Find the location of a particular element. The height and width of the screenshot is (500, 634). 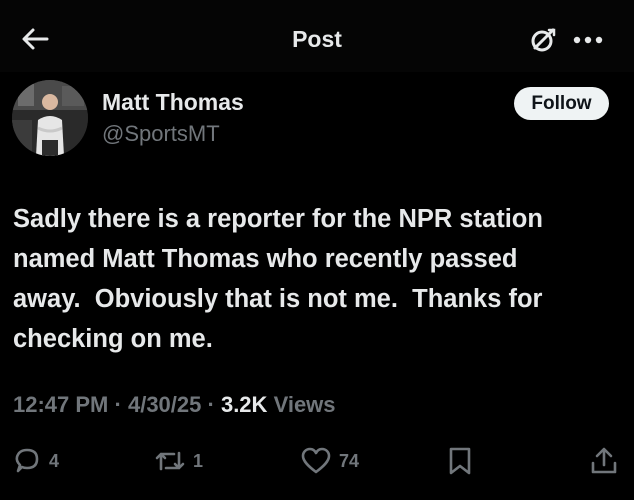

more-icon is located at coordinates (588, 40).